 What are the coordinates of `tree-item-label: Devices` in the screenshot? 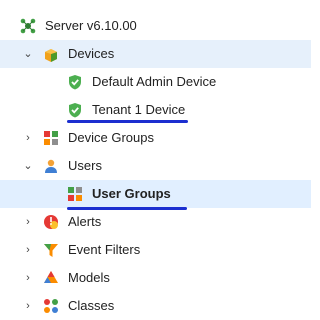 It's located at (91, 53).